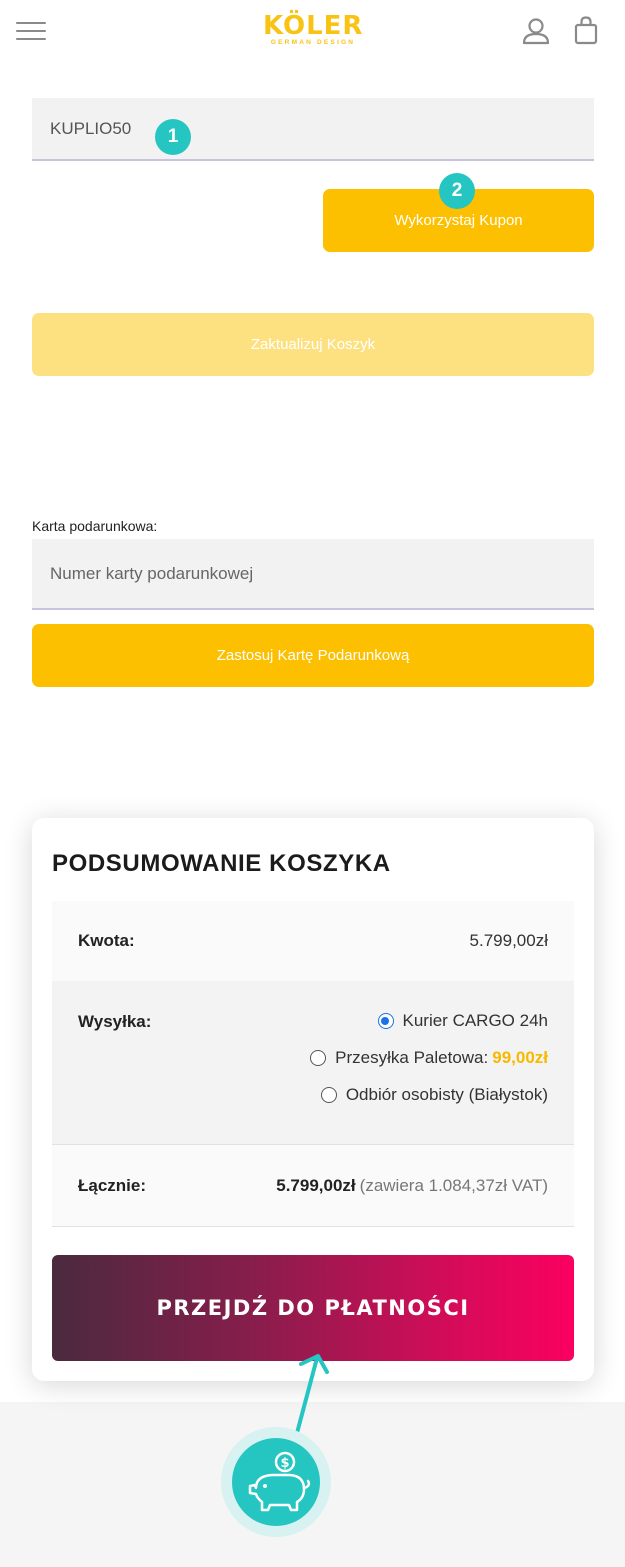 This screenshot has height=1567, width=625. I want to click on amount-value: 5.799,00zł, so click(508, 940).